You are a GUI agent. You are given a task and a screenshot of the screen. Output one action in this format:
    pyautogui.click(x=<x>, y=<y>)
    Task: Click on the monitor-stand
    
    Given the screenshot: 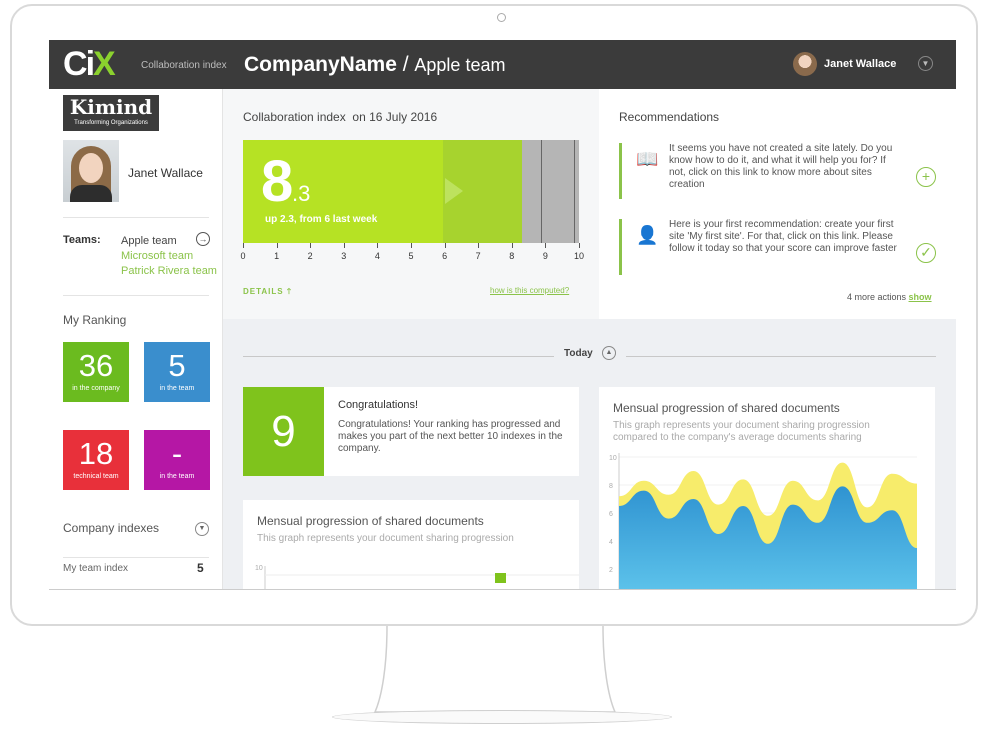 What is the action you would take?
    pyautogui.click(x=495, y=669)
    